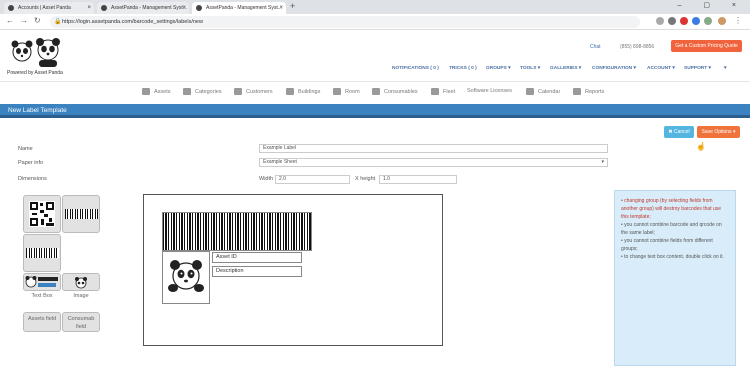 The height and width of the screenshot is (384, 750). Describe the element at coordinates (37, 110) in the screenshot. I see `page-title: New Label Template` at that location.